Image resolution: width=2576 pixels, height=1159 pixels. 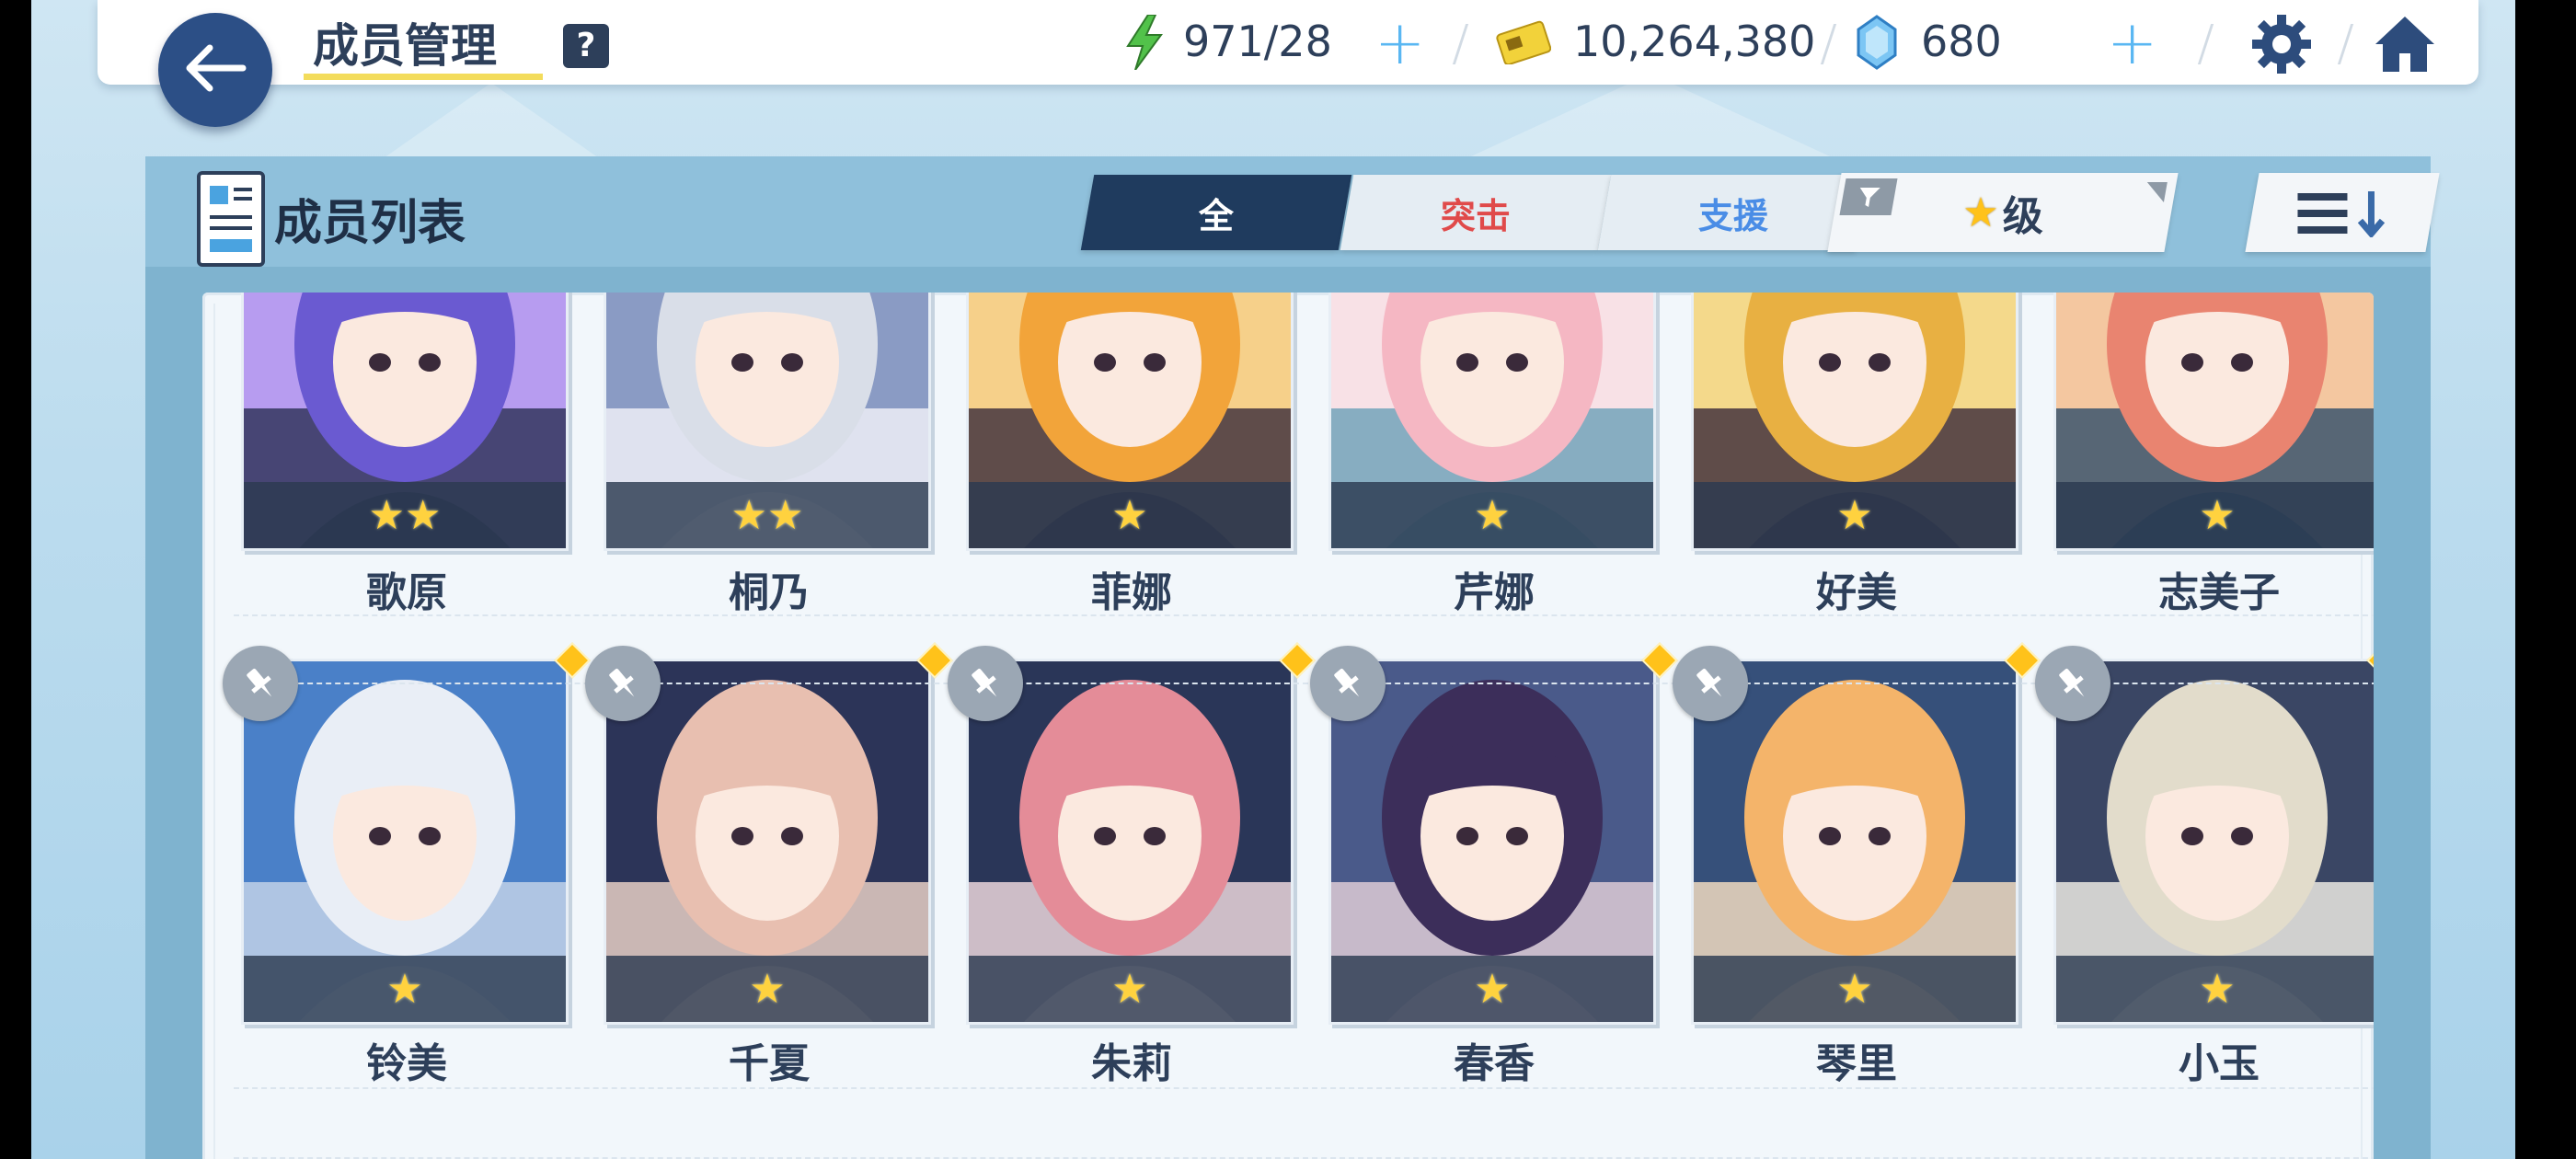 What do you see at coordinates (769, 592) in the screenshot?
I see `member-name: 桐乃` at bounding box center [769, 592].